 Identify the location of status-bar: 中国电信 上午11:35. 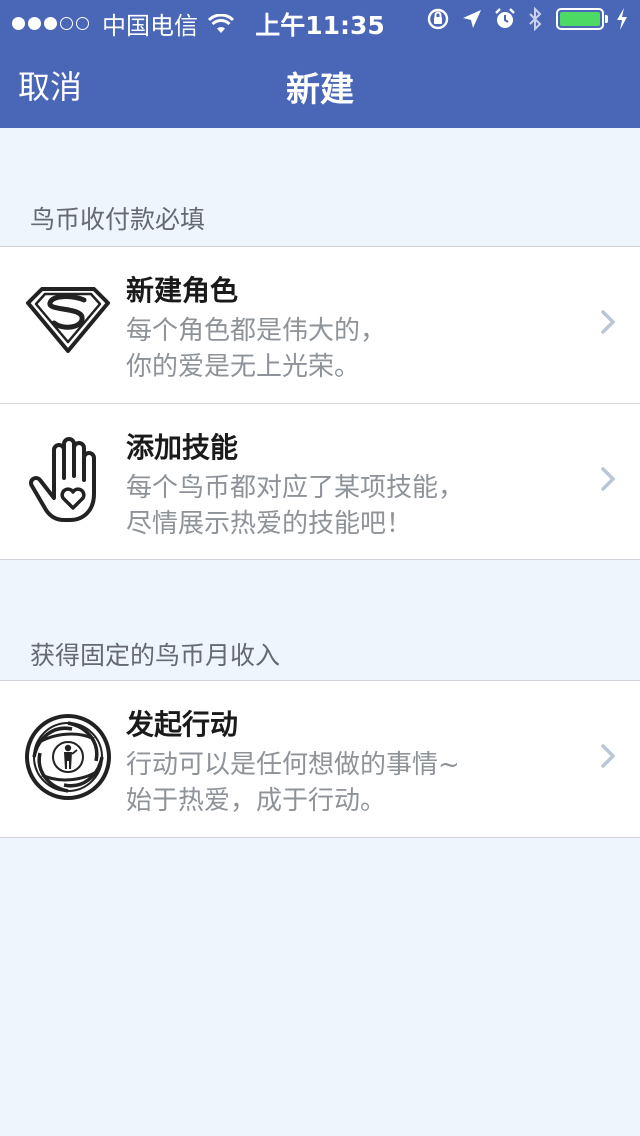
(320, 20).